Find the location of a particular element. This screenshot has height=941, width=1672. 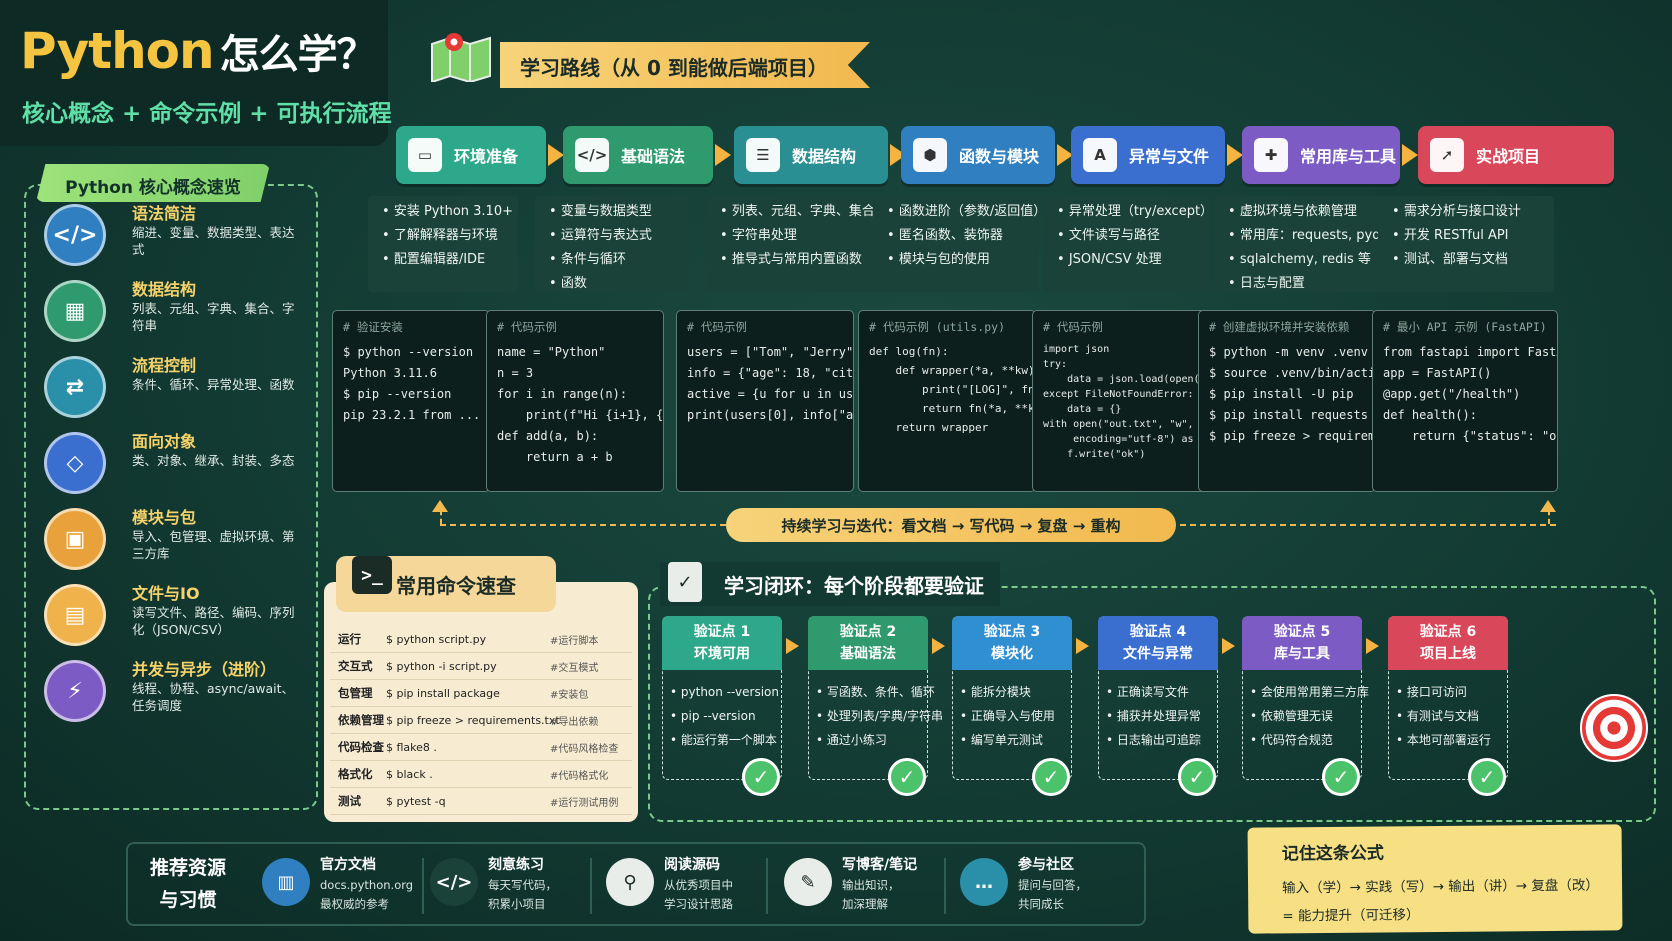

verify-list: • 会使用常用第三方库 • 依赖管理无误 • 代码符合规范 is located at coordinates (1315, 716).